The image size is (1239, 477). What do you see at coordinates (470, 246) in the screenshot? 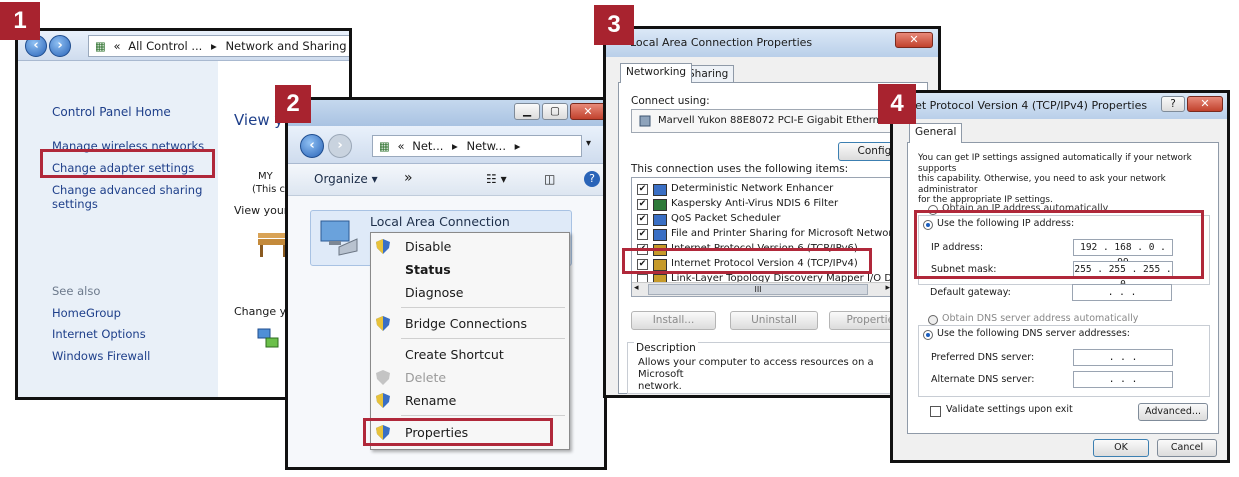
I see `menu-item-disable: Disable` at bounding box center [470, 246].